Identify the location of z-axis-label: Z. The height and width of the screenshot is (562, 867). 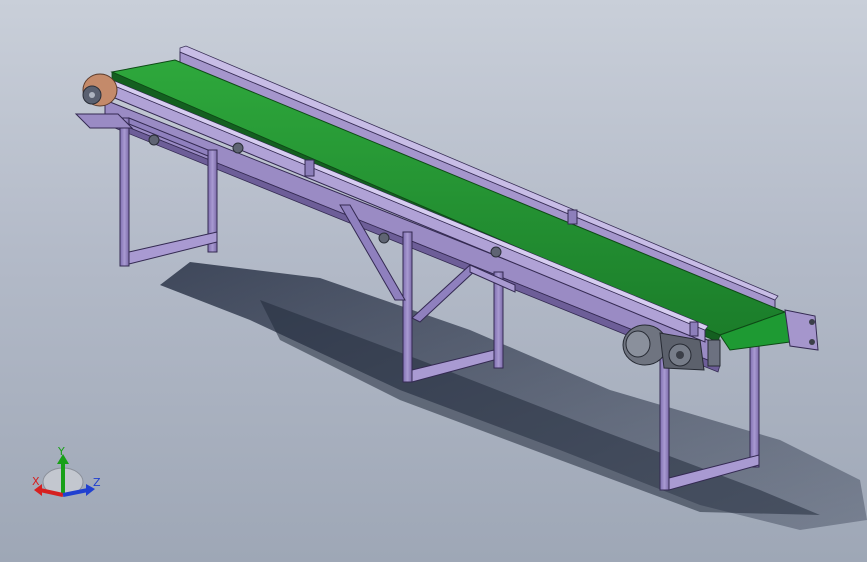
(97, 482).